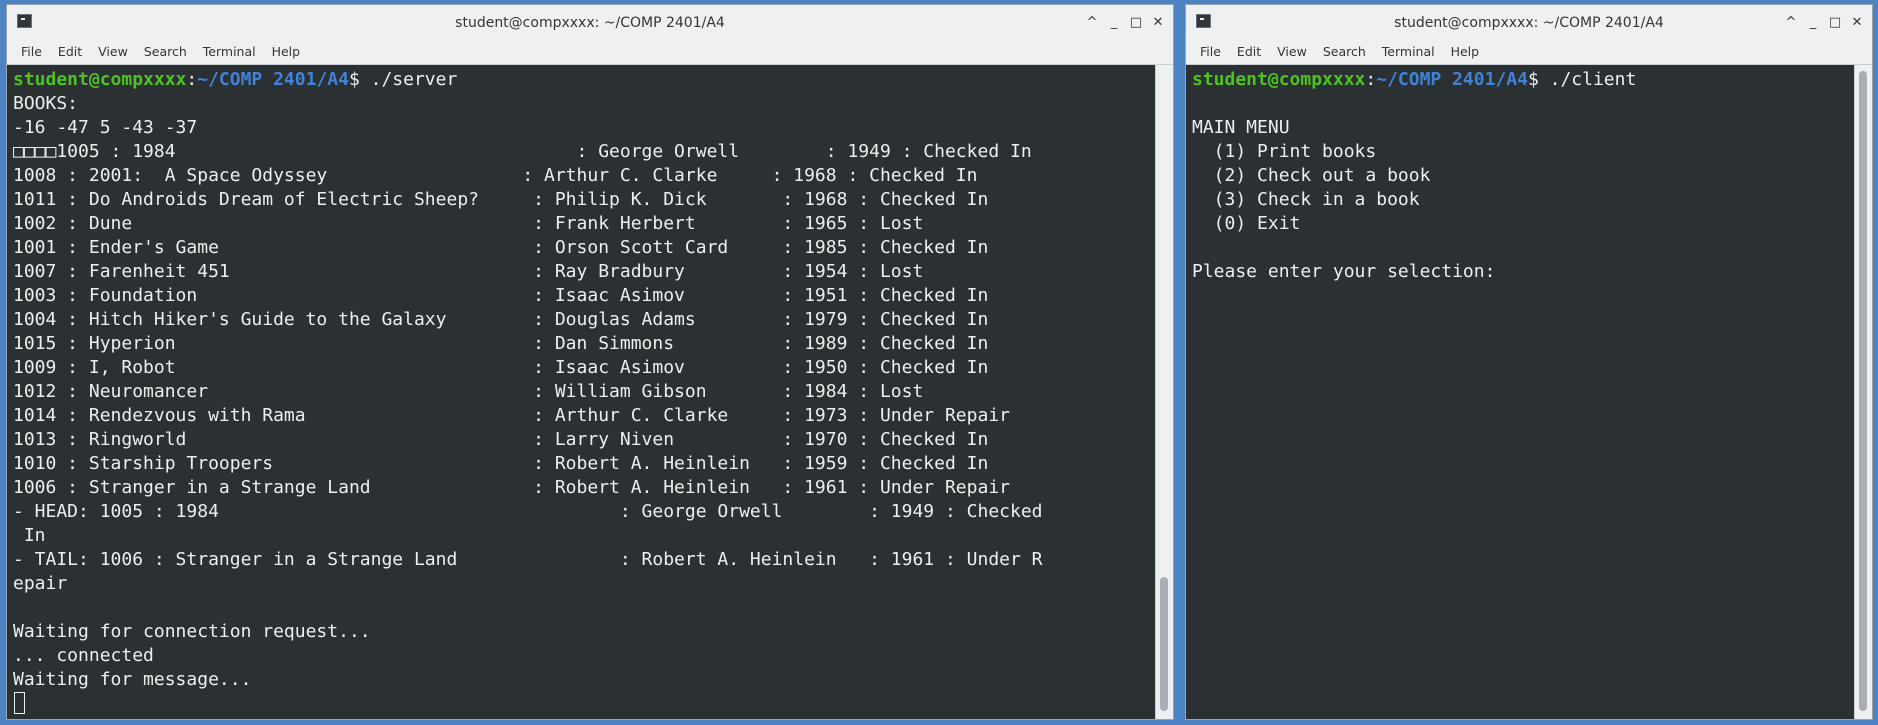 Image resolution: width=1878 pixels, height=725 pixels. What do you see at coordinates (19, 703) in the screenshot?
I see `terminal-cursor` at bounding box center [19, 703].